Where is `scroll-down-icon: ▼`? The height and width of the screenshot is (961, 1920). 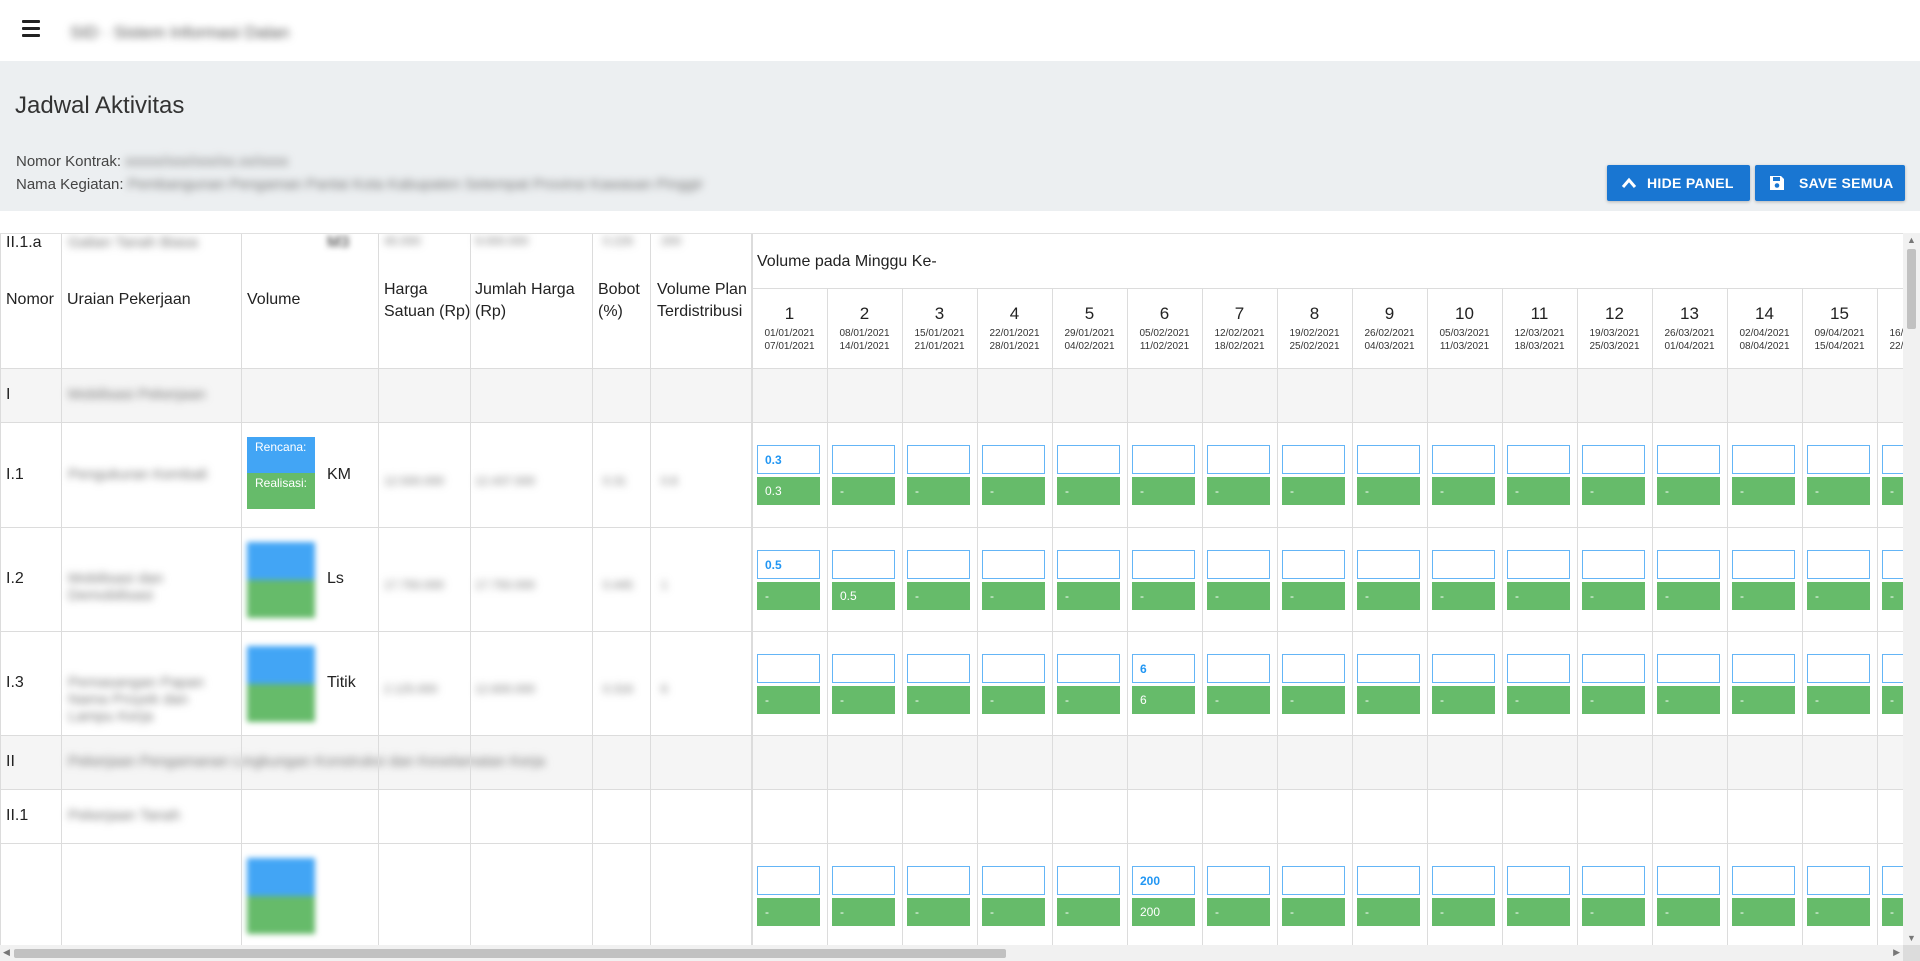
scroll-down-icon: ▼ is located at coordinates (1911, 938).